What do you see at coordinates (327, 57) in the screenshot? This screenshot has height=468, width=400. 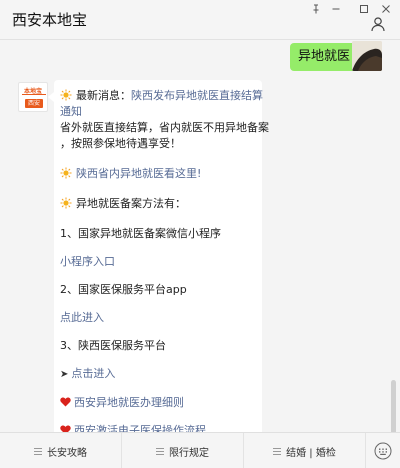 I see `user-message-bubble: 异地就医` at bounding box center [327, 57].